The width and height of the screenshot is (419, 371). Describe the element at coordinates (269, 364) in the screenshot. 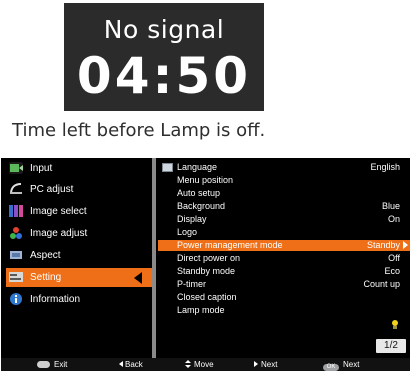

I see `next-hint-label: Next` at that location.